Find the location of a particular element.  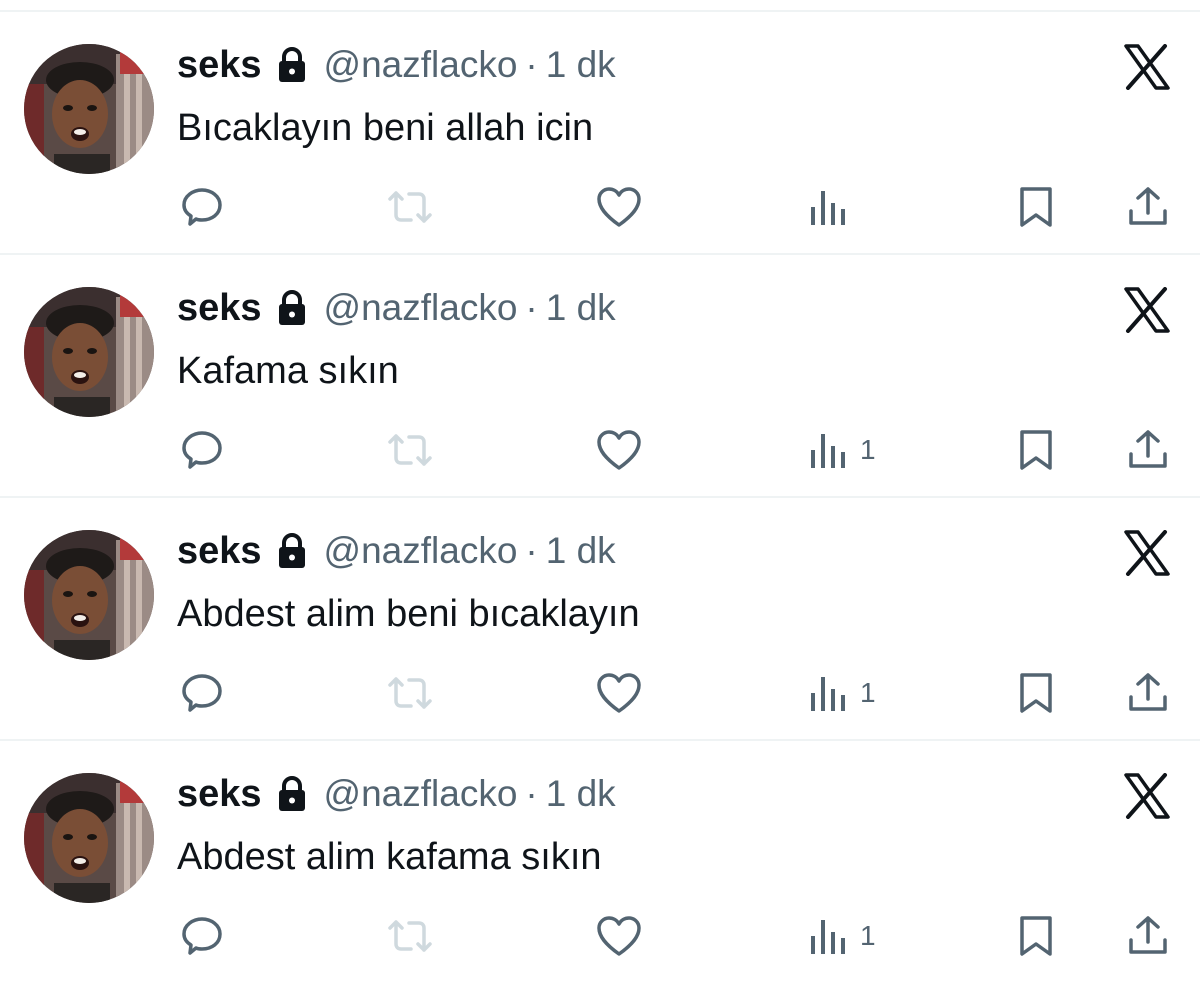

tweet-text: Bıcaklayın beni allah icin is located at coordinates (385, 128).